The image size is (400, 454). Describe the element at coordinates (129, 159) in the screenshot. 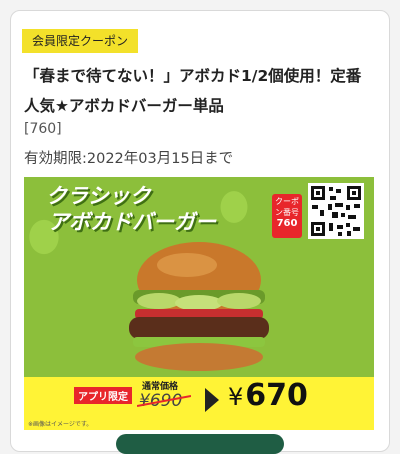

I see `expiry-date: 有効期限:2022年03月15日まで` at that location.